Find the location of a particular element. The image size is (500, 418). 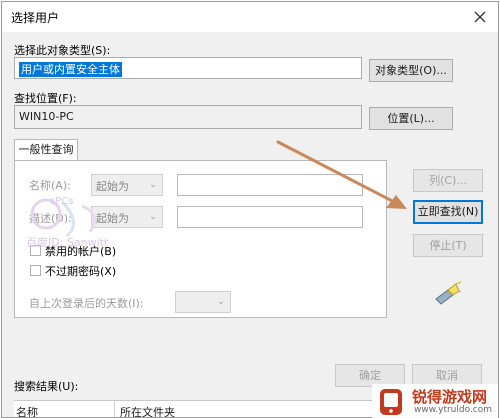

location-label: 查找位置(F): is located at coordinates (45, 98).